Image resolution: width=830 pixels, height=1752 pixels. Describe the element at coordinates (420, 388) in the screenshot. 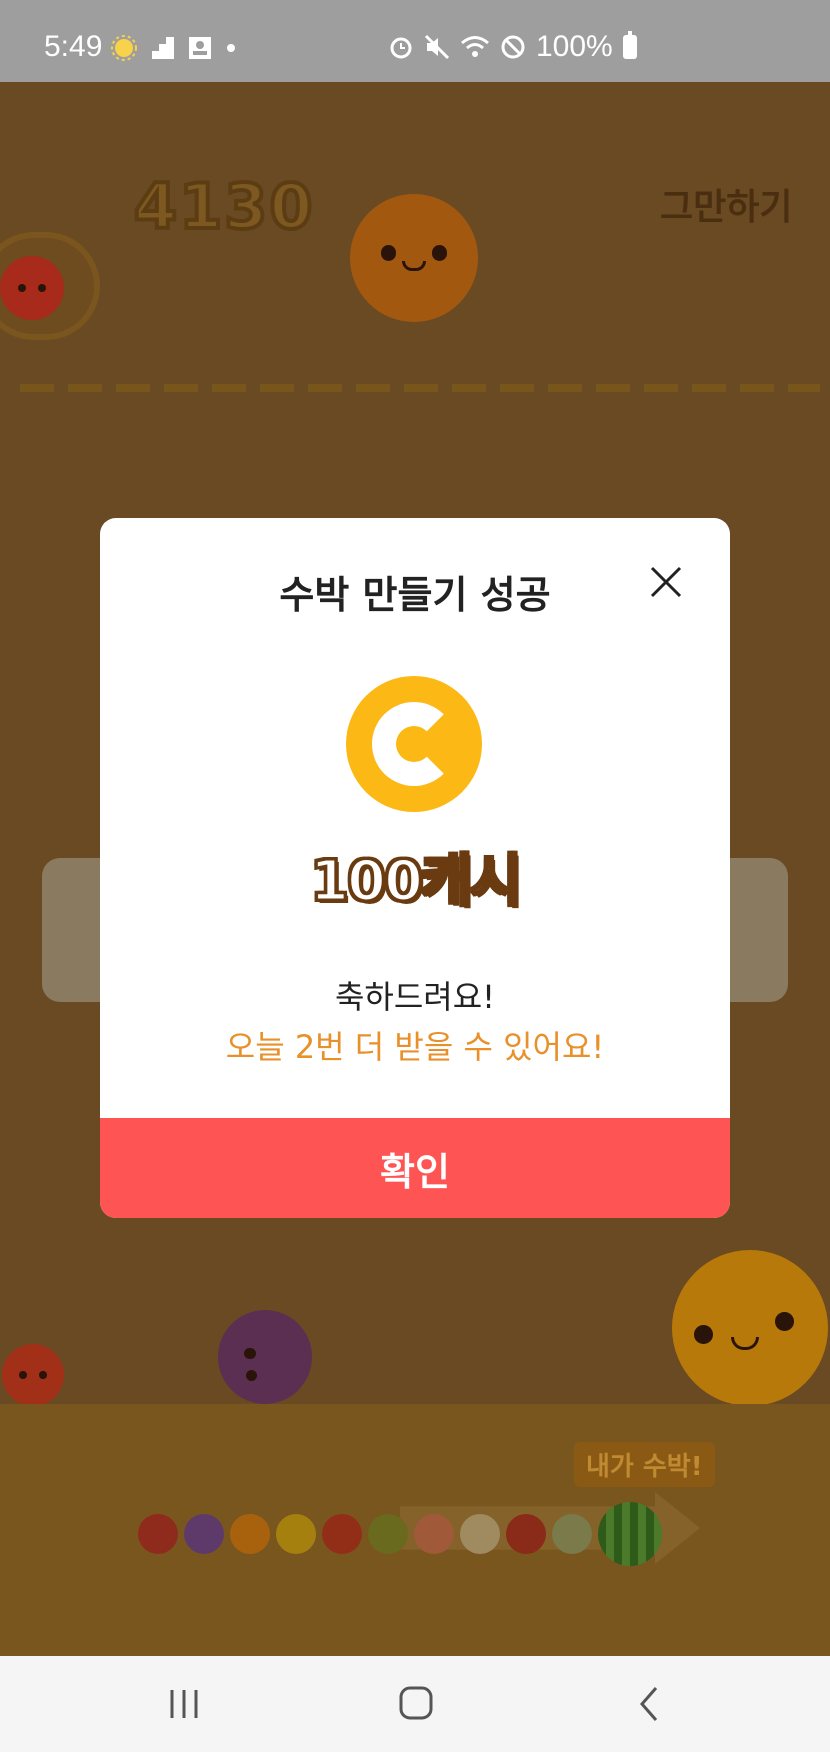

I see `deadline-line` at that location.